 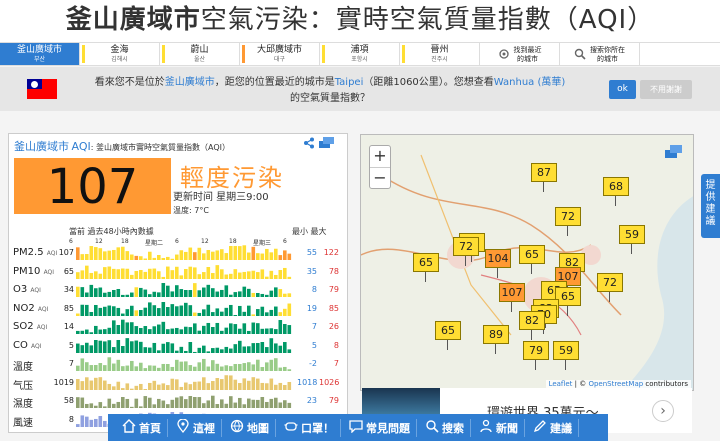 I want to click on city-tab-1: 金海 김해시, so click(x=120, y=54).